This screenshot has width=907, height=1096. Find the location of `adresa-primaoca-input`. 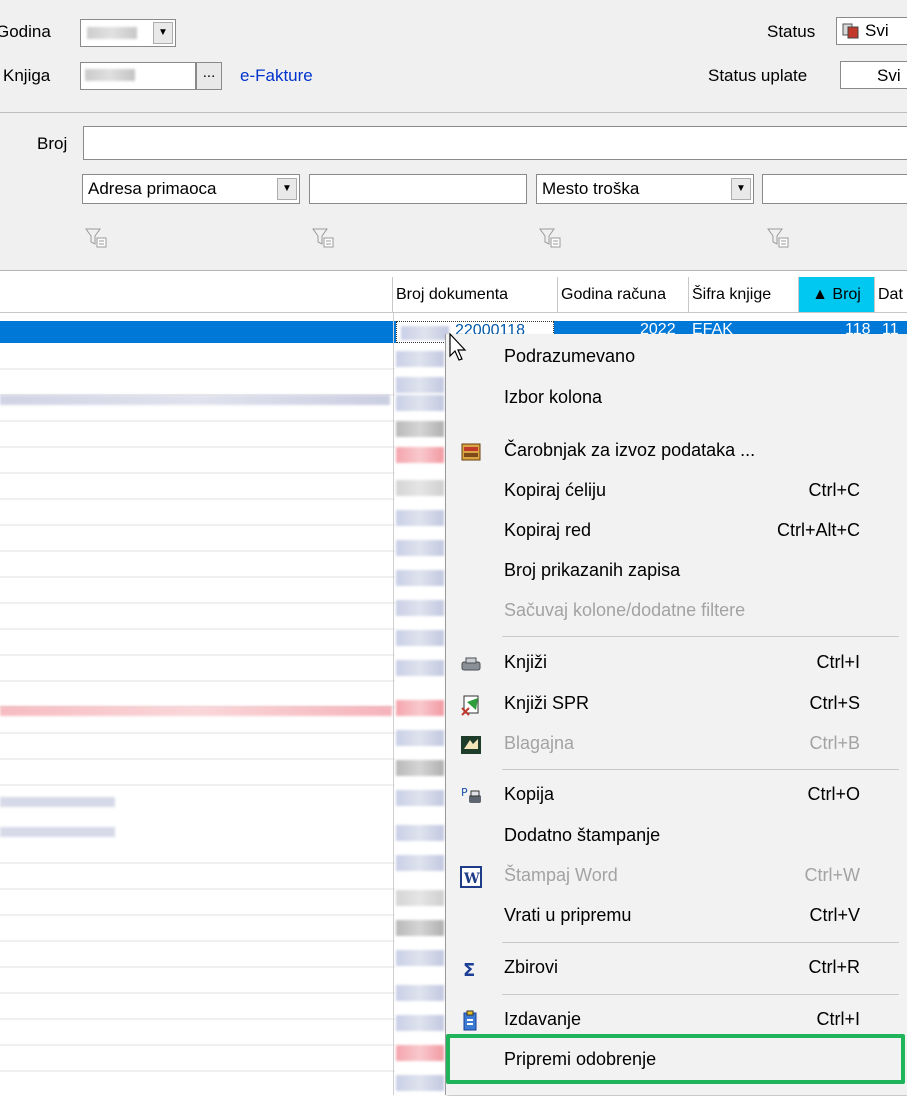

adresa-primaoca-input is located at coordinates (418, 189).